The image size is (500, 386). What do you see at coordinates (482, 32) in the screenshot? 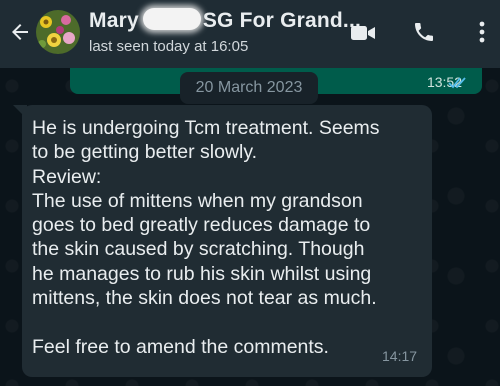
I see `more-options-icon` at bounding box center [482, 32].